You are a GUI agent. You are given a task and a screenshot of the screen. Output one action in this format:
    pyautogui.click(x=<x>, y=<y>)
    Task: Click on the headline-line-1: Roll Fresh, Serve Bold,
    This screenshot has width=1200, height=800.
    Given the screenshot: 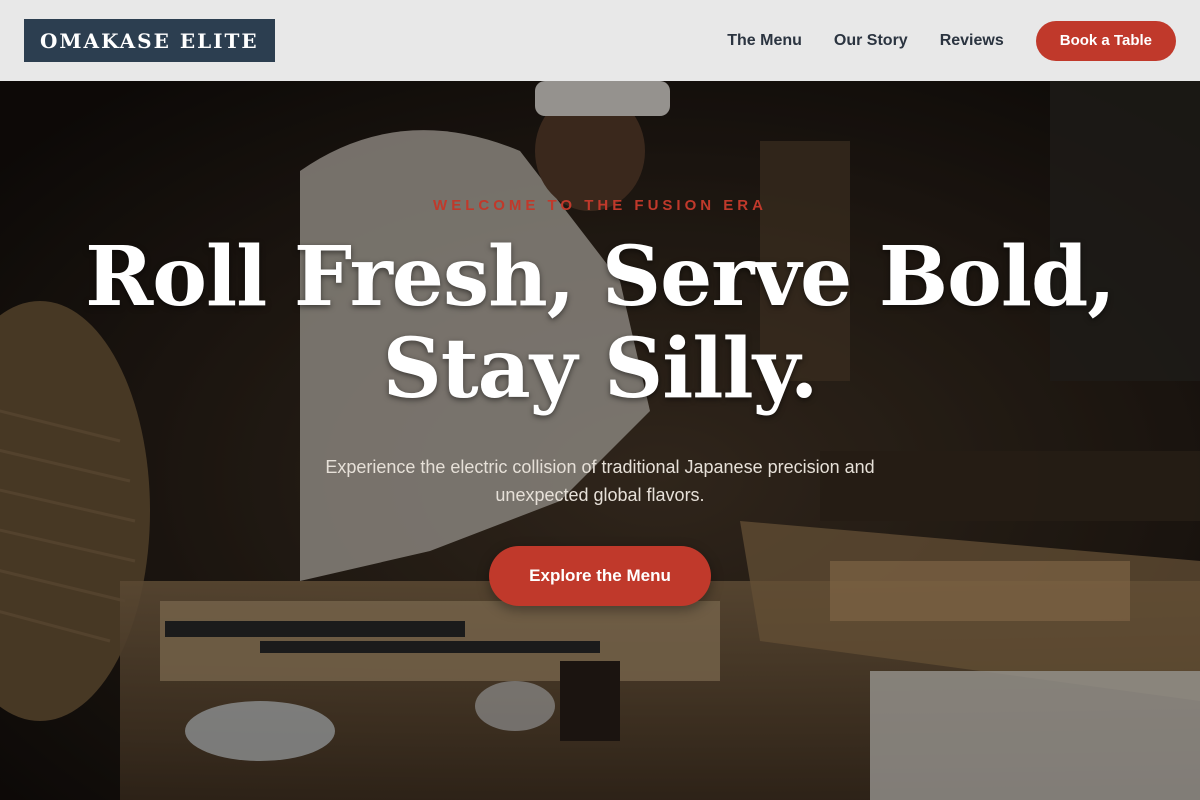 What is the action you would take?
    pyautogui.click(x=600, y=277)
    